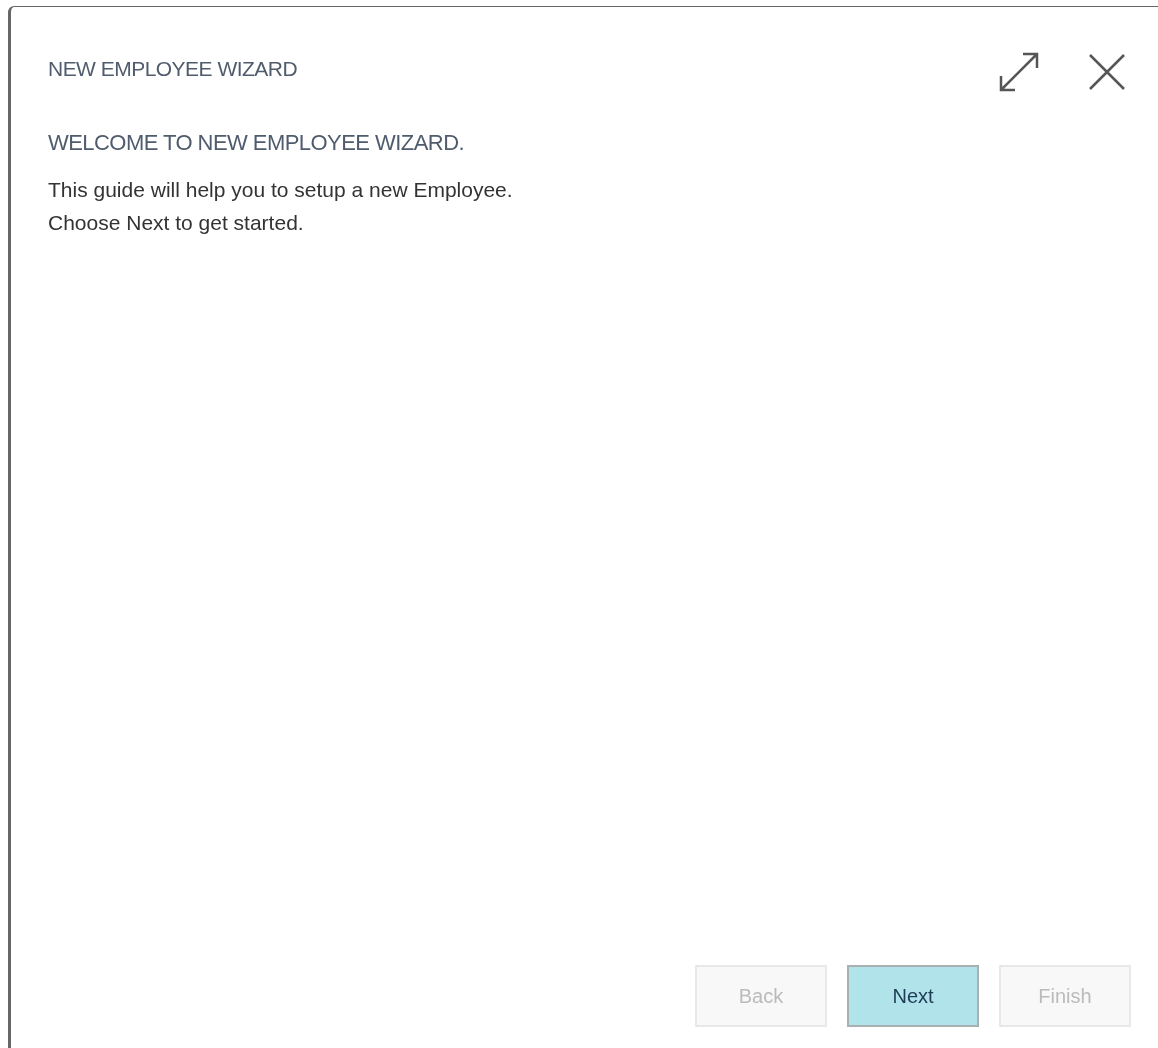 The width and height of the screenshot is (1158, 1048). What do you see at coordinates (1019, 72) in the screenshot?
I see `expand-icon` at bounding box center [1019, 72].